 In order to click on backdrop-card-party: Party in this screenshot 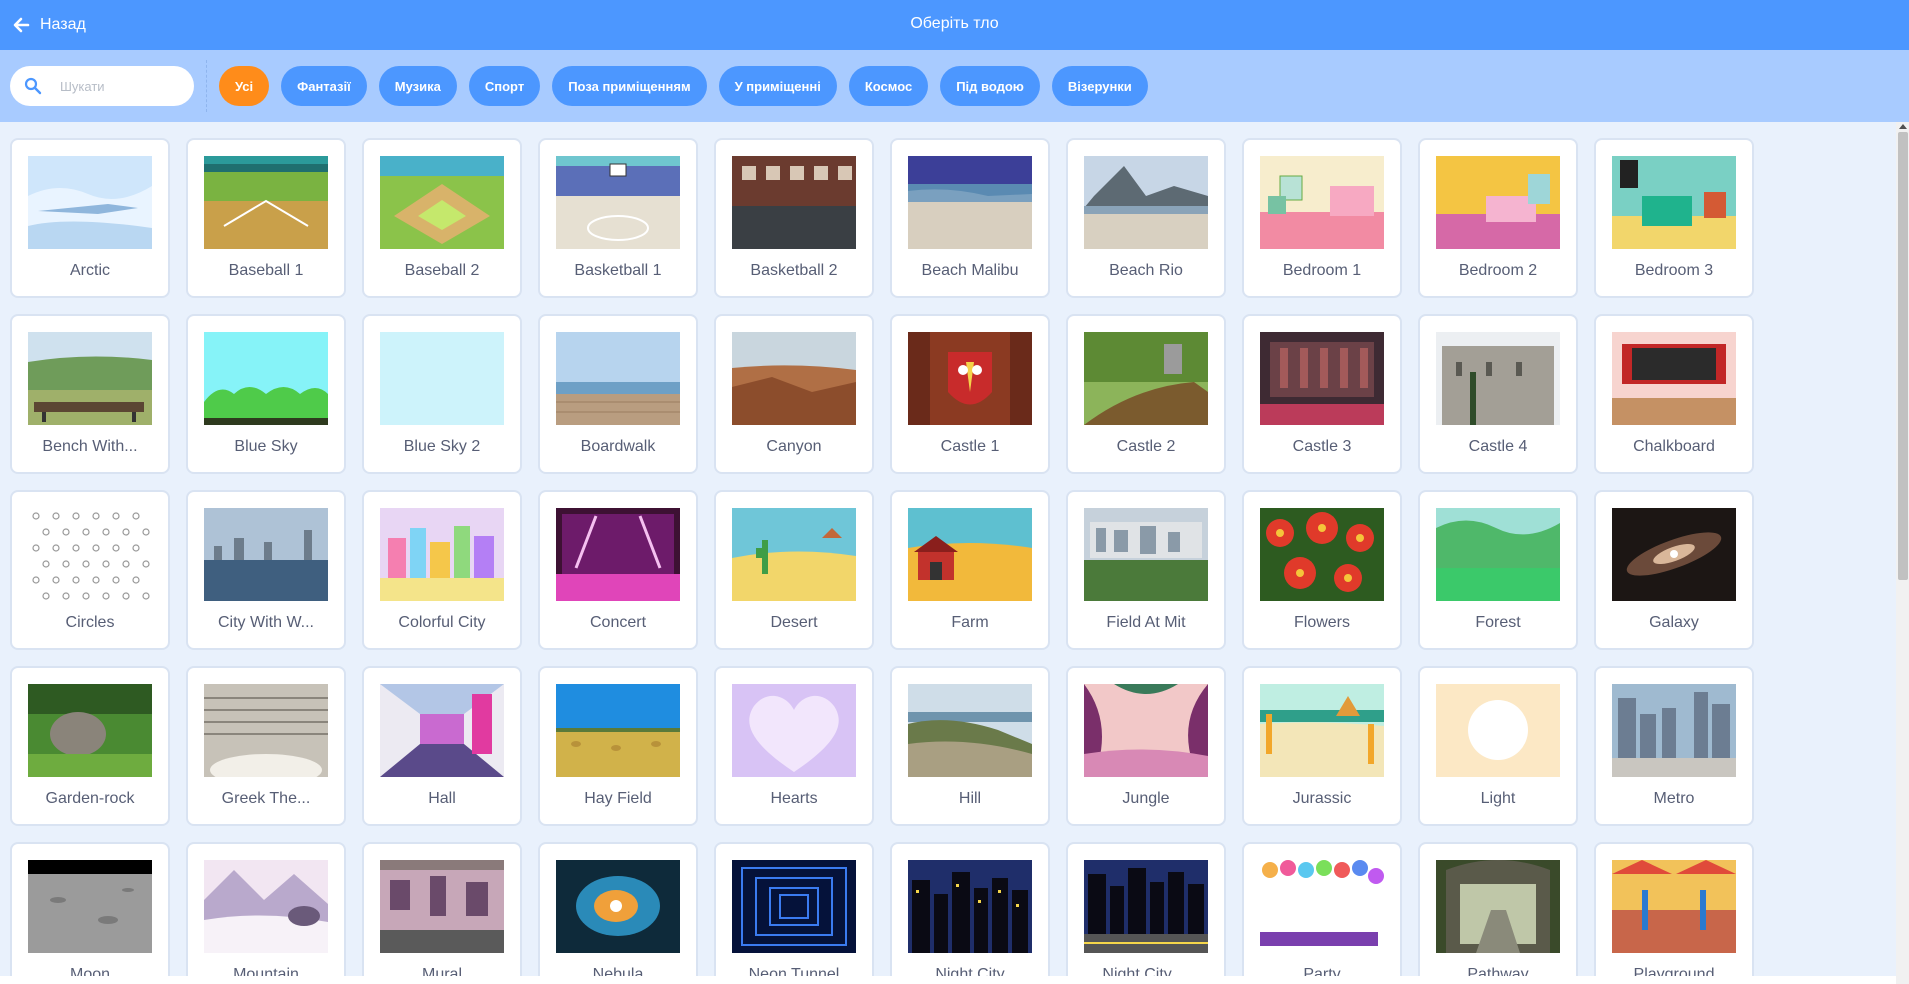, I will do `click(1322, 913)`.